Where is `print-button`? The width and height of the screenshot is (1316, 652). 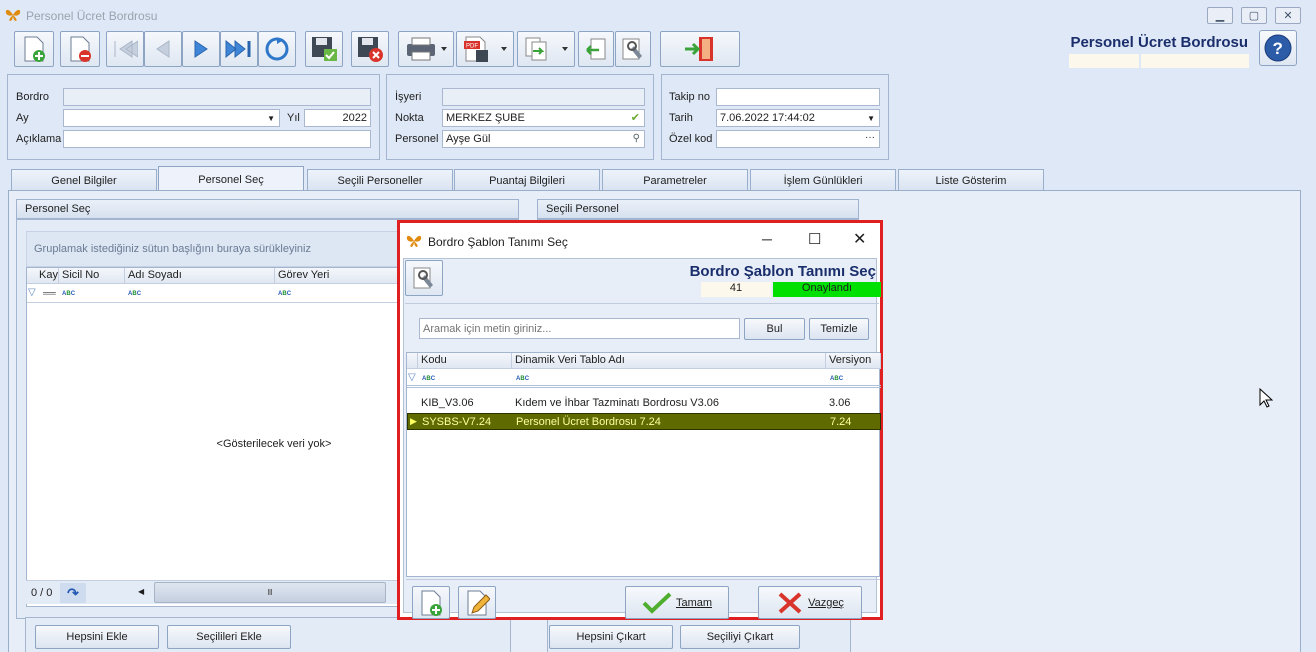
print-button is located at coordinates (426, 49).